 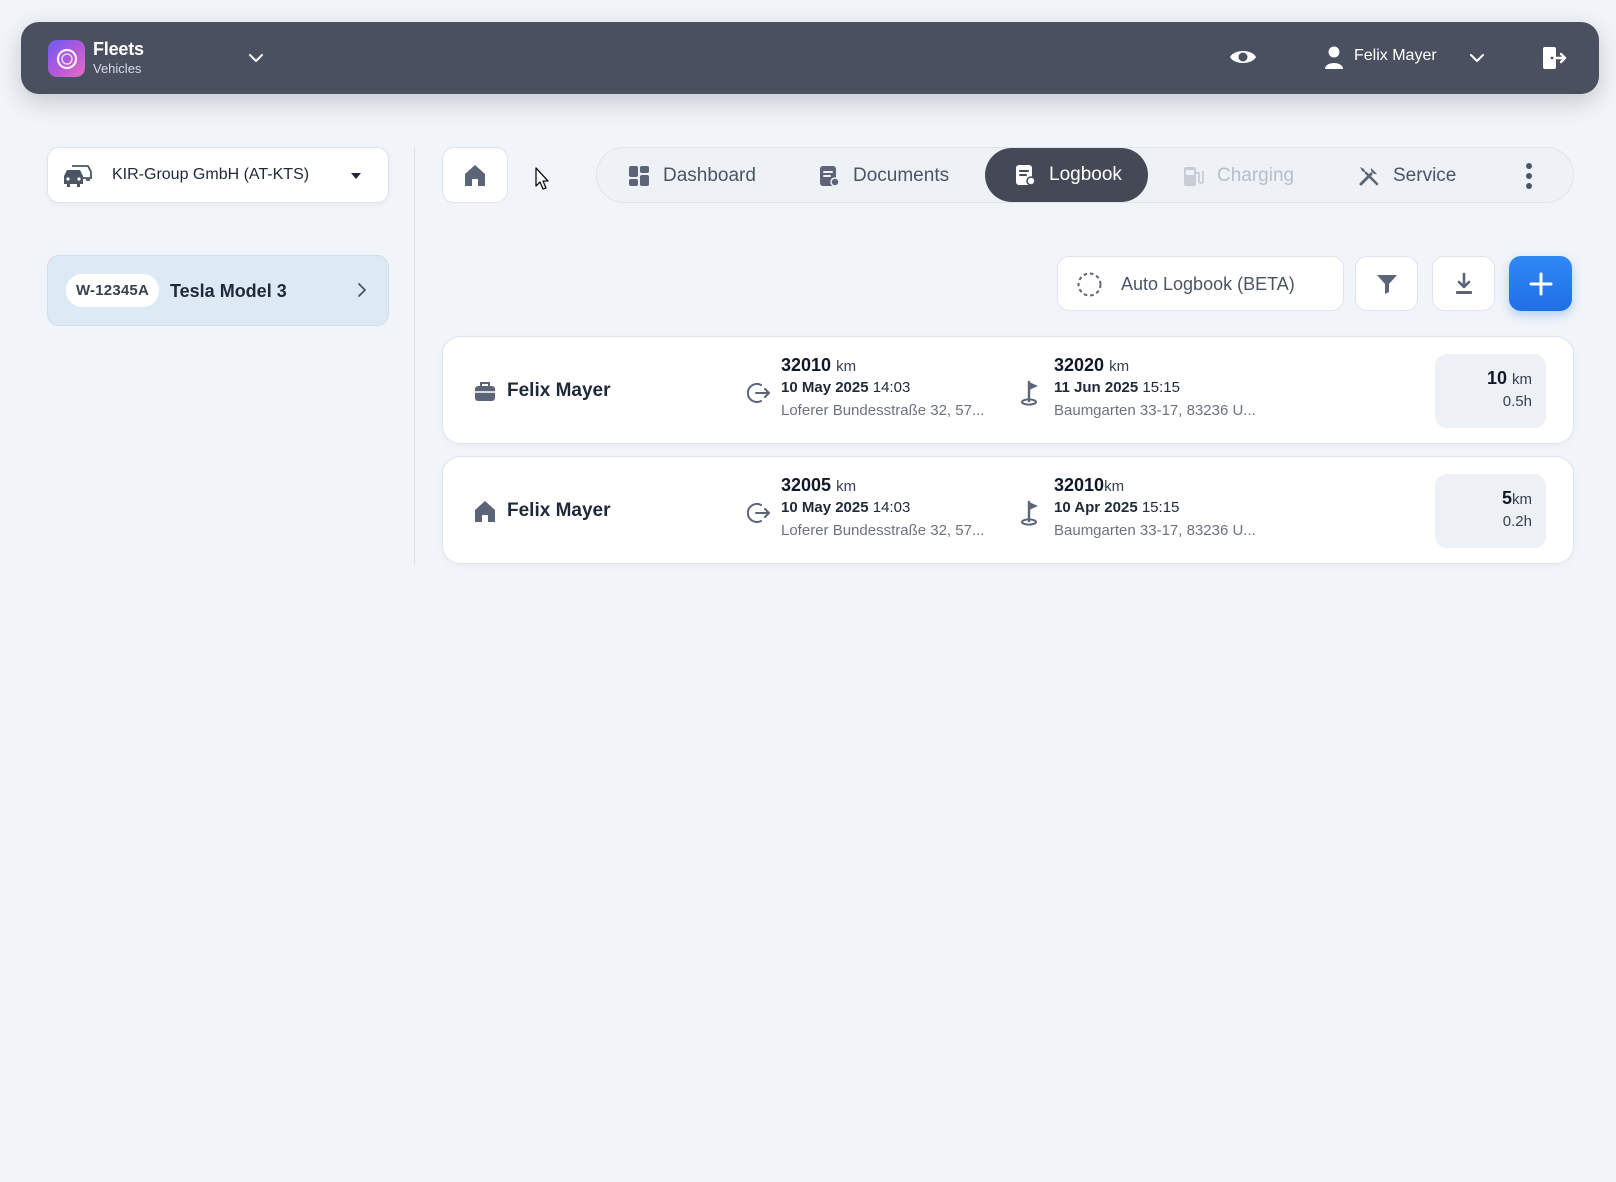 What do you see at coordinates (542, 178) in the screenshot?
I see `mouse-cursor-icon` at bounding box center [542, 178].